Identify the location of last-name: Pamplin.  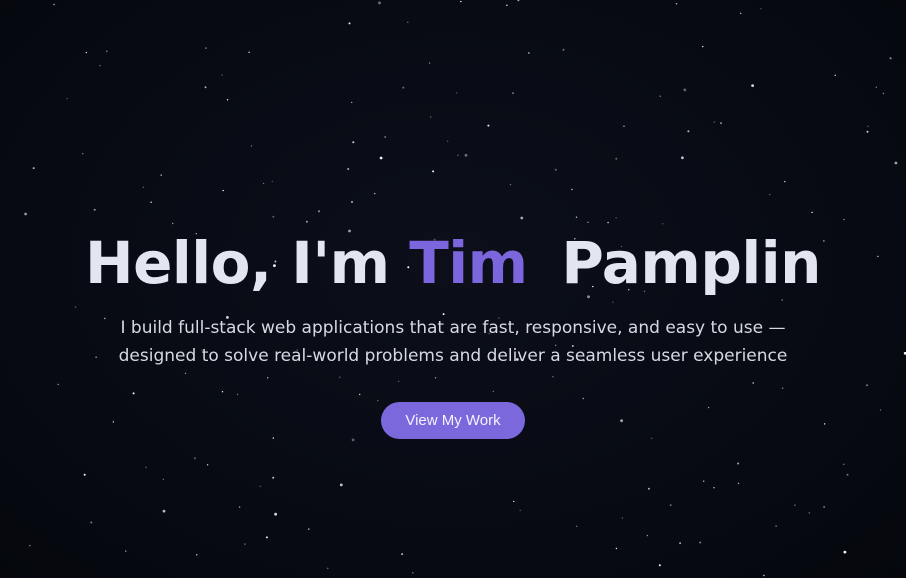
(691, 263).